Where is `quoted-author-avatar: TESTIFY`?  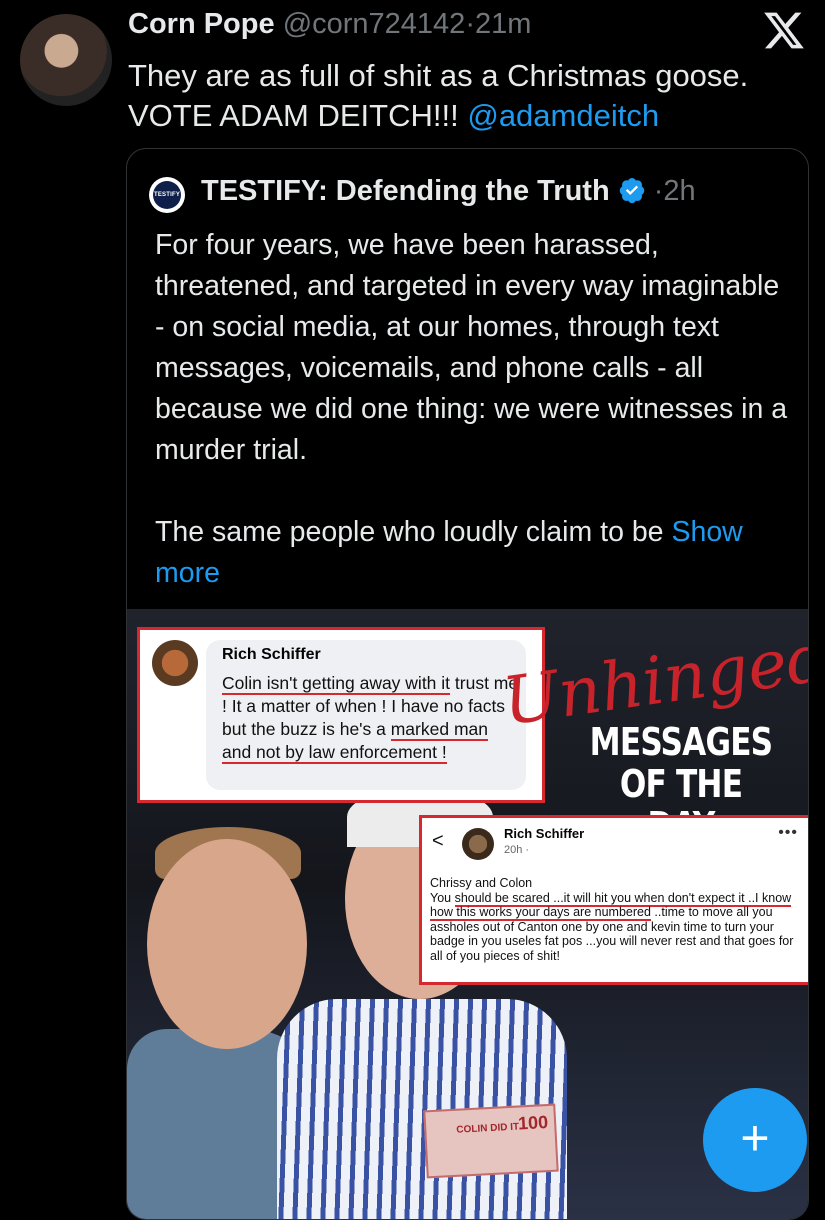
quoted-author-avatar: TESTIFY is located at coordinates (167, 195).